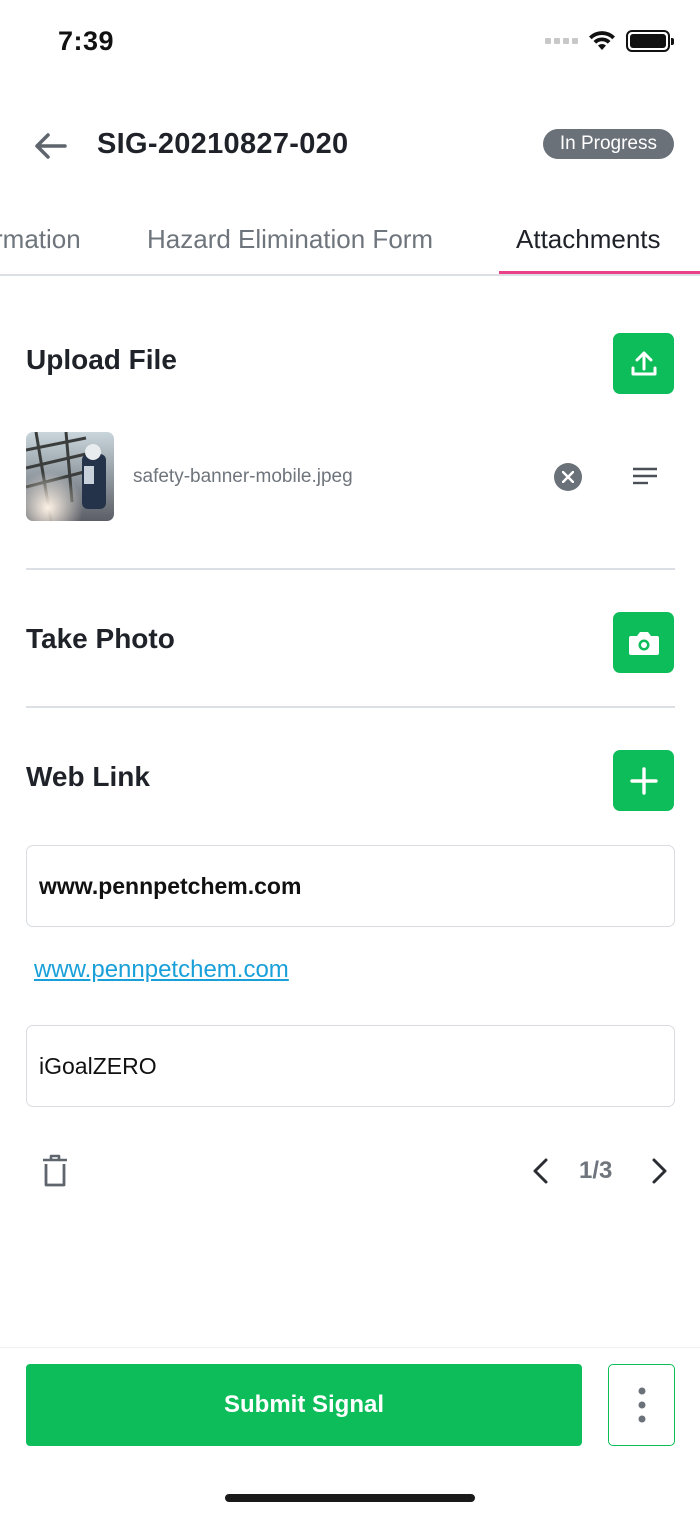 The image size is (700, 1515). I want to click on back-button, so click(50, 146).